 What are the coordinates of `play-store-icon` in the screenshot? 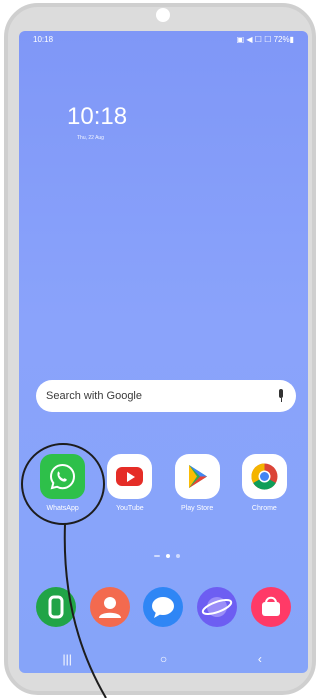 It's located at (197, 476).